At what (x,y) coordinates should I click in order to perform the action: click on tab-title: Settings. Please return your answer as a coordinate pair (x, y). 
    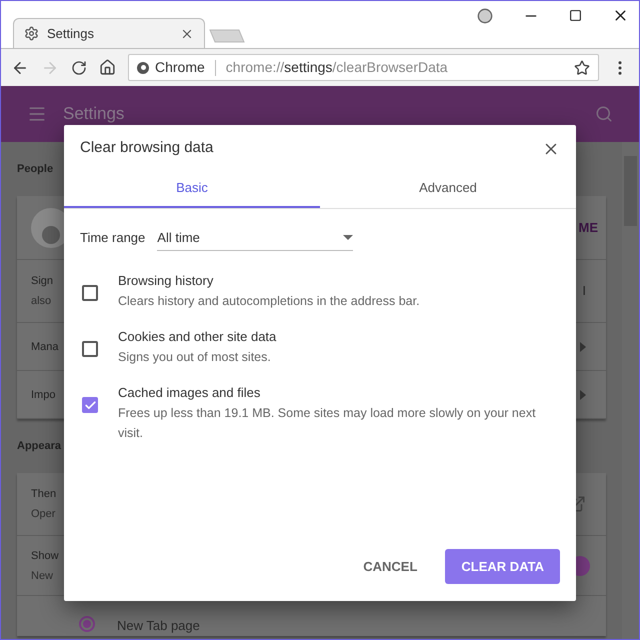
    Looking at the image, I should click on (71, 33).